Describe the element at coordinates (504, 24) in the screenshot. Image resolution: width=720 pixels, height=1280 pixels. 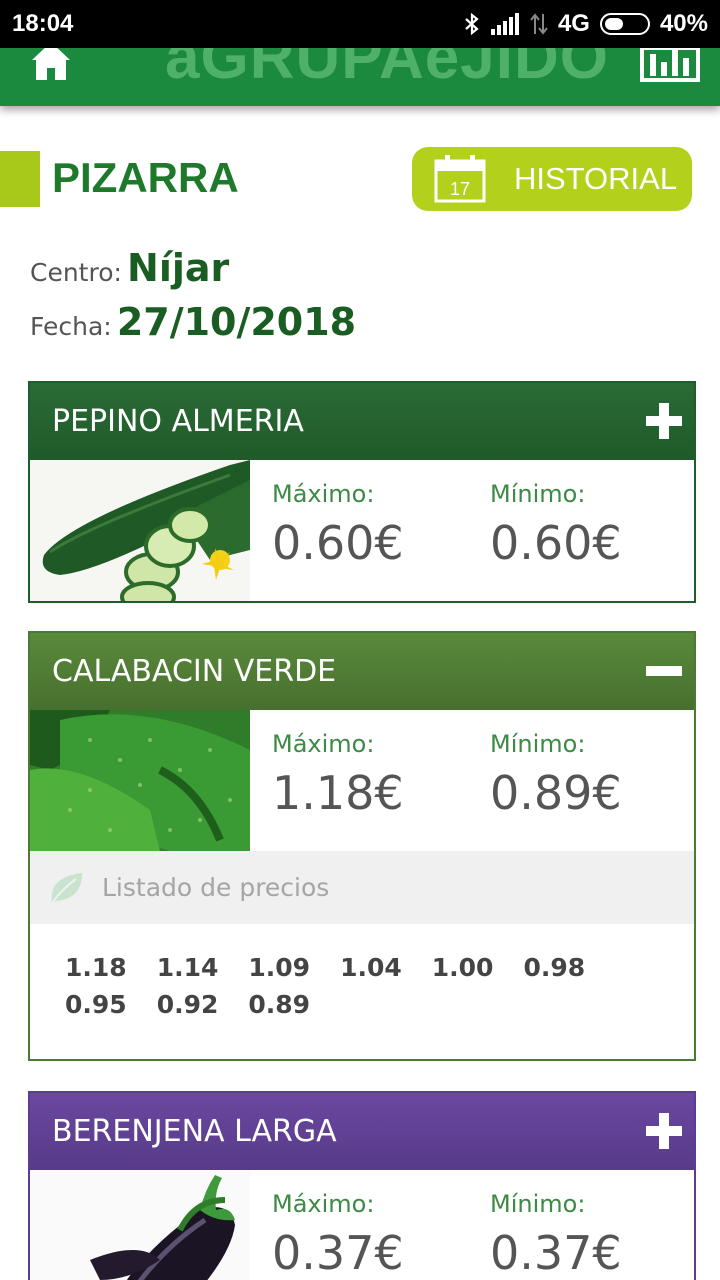
I see `signal-icon` at that location.